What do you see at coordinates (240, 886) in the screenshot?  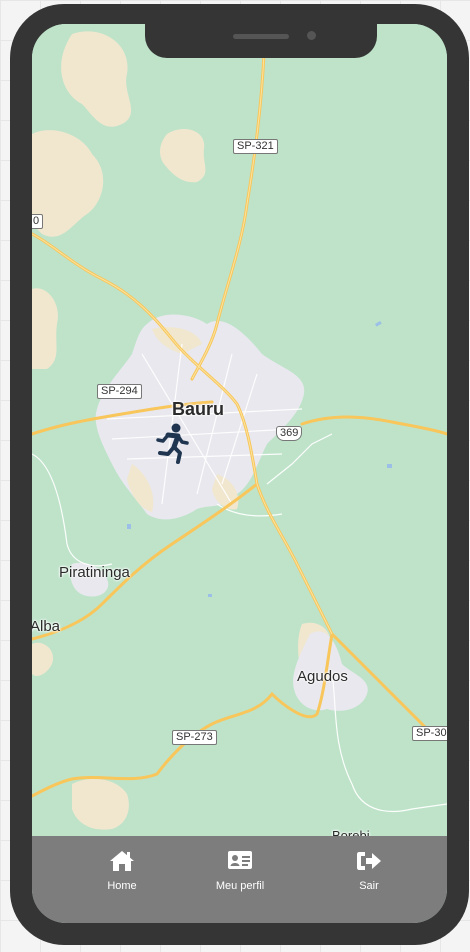 I see `nav-profile-label: Meu perfil` at bounding box center [240, 886].